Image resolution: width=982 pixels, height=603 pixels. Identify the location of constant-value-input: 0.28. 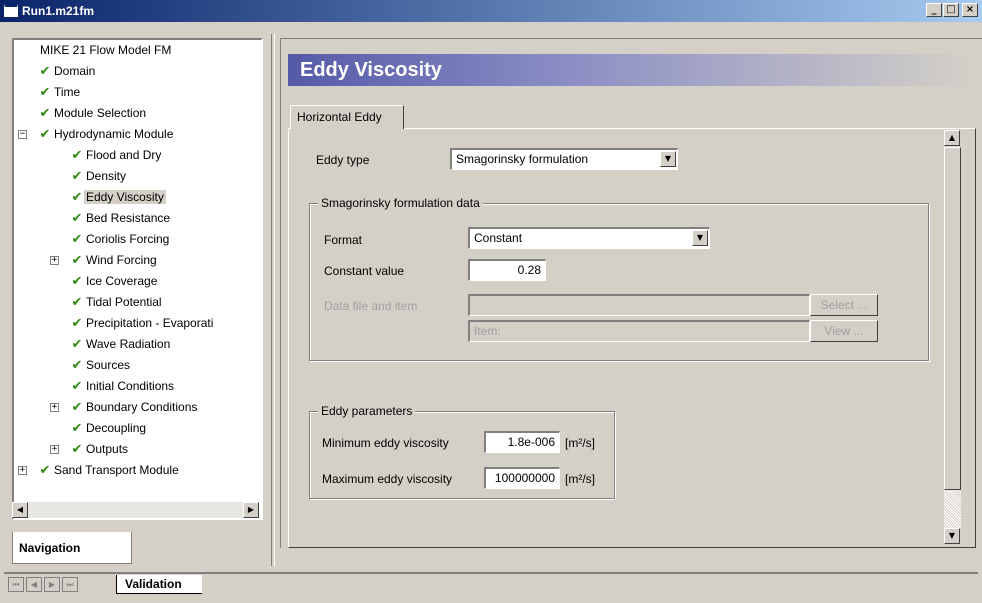
(507, 270).